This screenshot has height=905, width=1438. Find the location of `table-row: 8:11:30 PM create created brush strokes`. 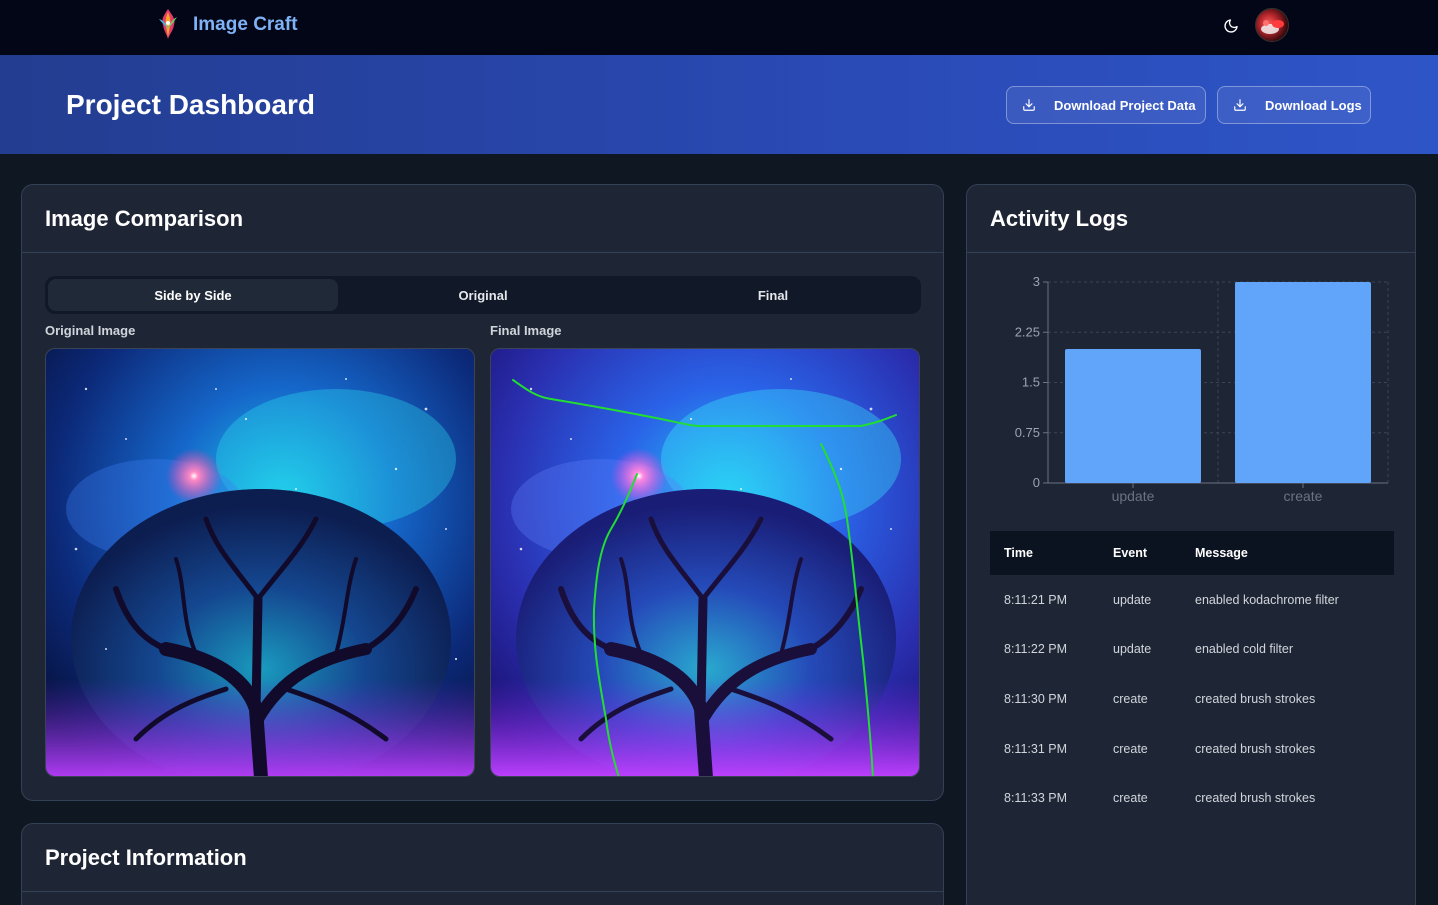

table-row: 8:11:30 PM create created brush strokes is located at coordinates (1192, 699).